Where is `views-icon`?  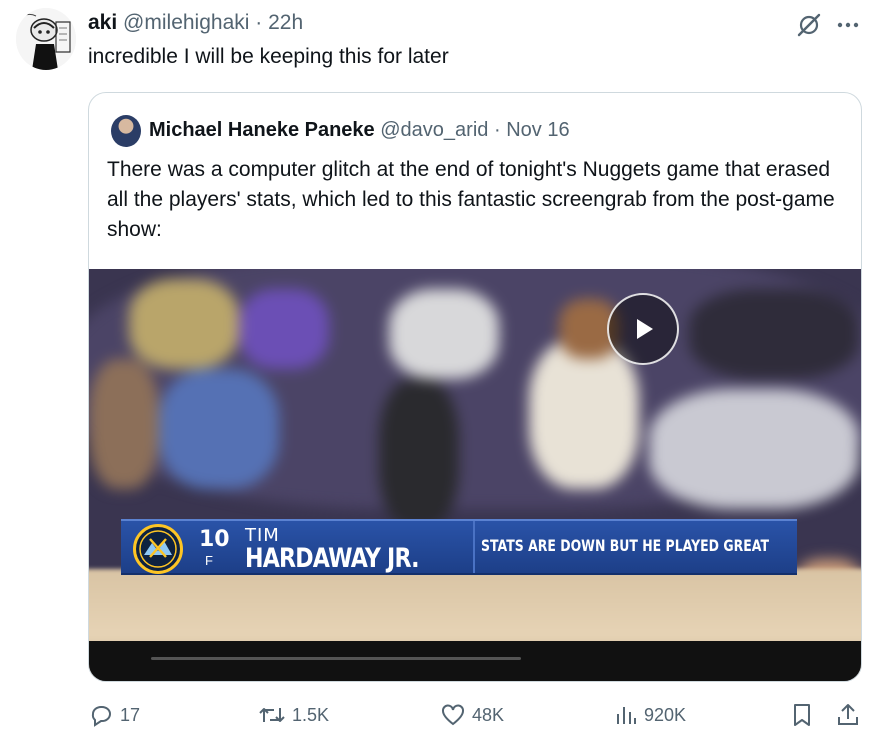 views-icon is located at coordinates (626, 715).